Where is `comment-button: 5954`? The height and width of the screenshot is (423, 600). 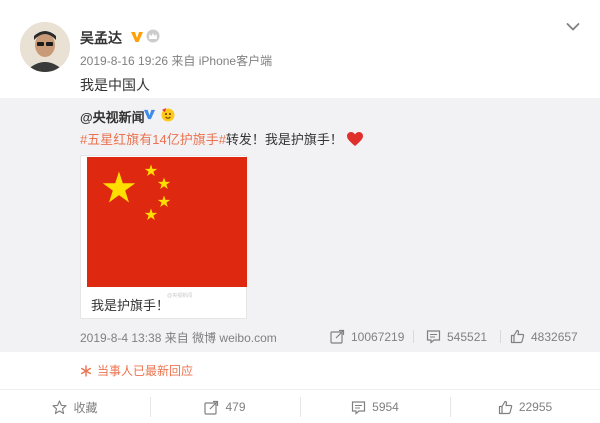
comment-button: 5954 is located at coordinates (375, 406).